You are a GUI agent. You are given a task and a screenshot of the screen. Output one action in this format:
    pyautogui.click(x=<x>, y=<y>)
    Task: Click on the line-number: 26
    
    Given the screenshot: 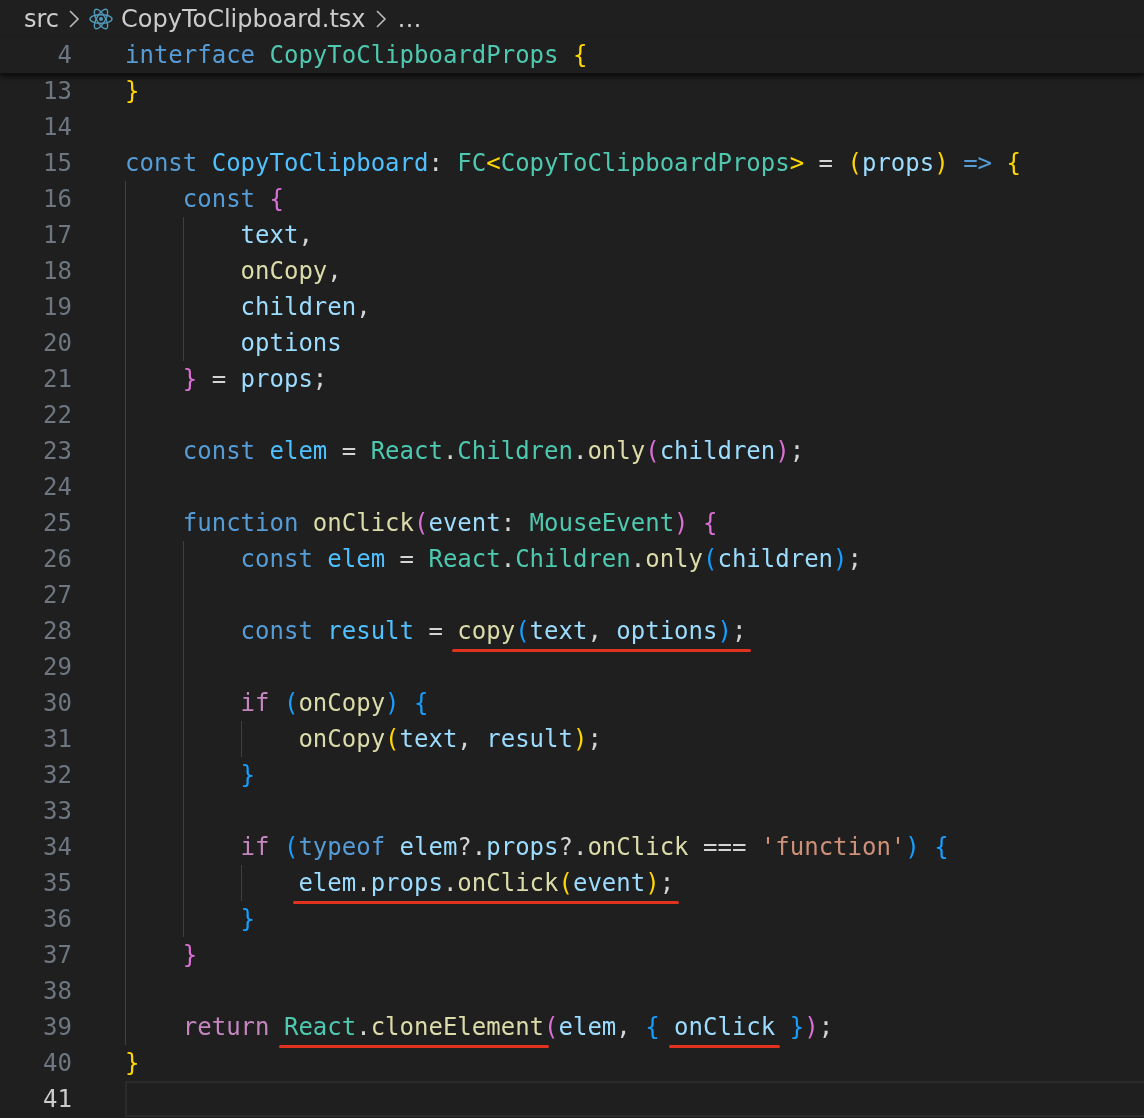 What is the action you would take?
    pyautogui.click(x=57, y=559)
    